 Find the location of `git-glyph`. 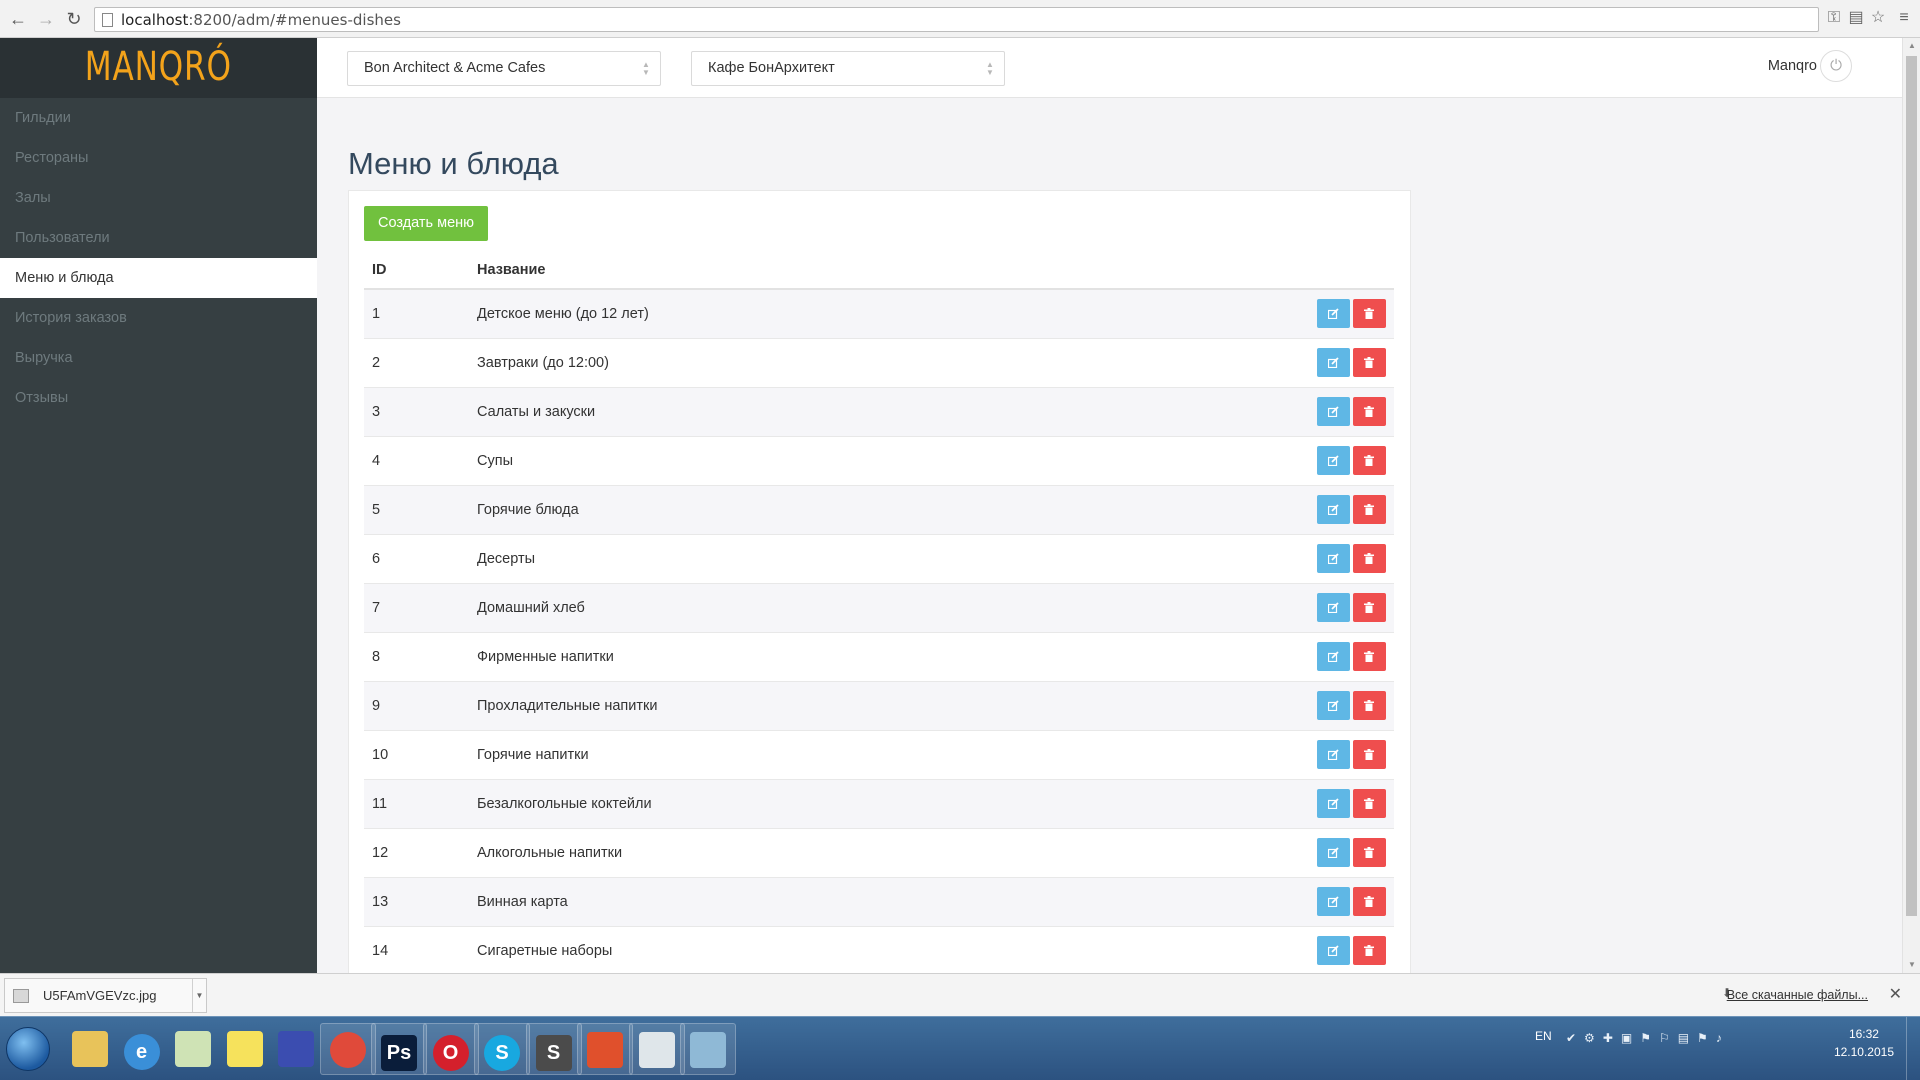

git-glyph is located at coordinates (605, 1050).